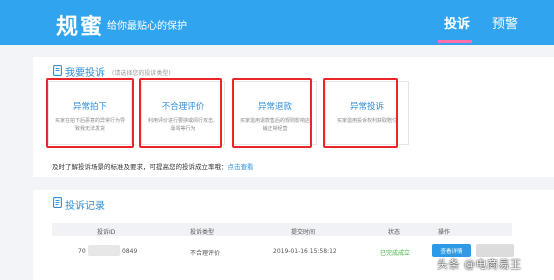  What do you see at coordinates (130, 251) in the screenshot?
I see `row-id-suffix: 0849` at bounding box center [130, 251].